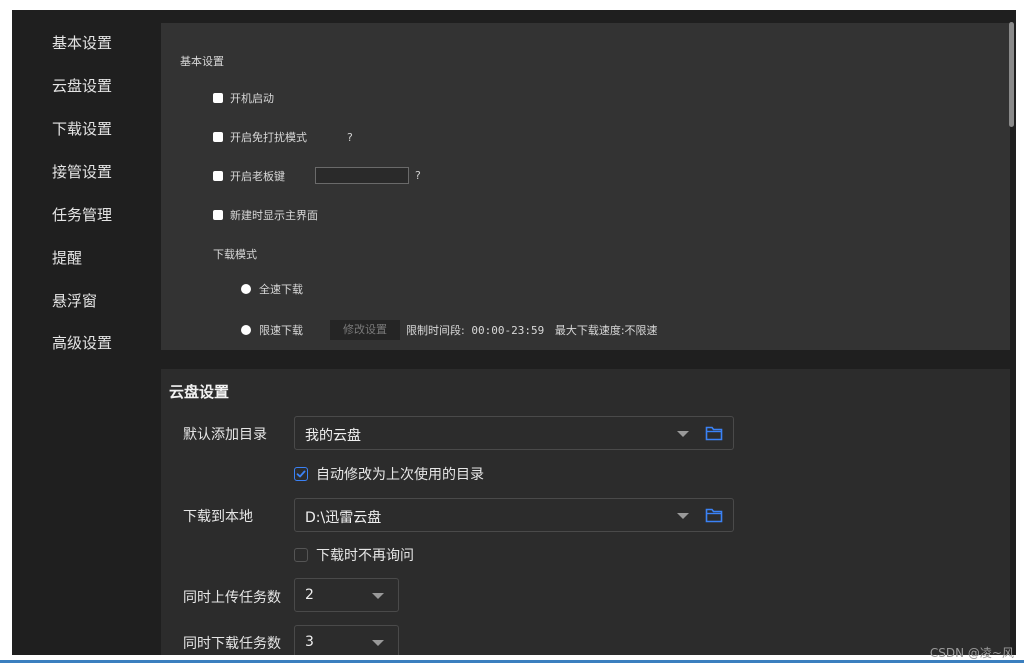 The image size is (1024, 668). Describe the element at coordinates (246, 289) in the screenshot. I see `fullspeed-radio-icon` at that location.